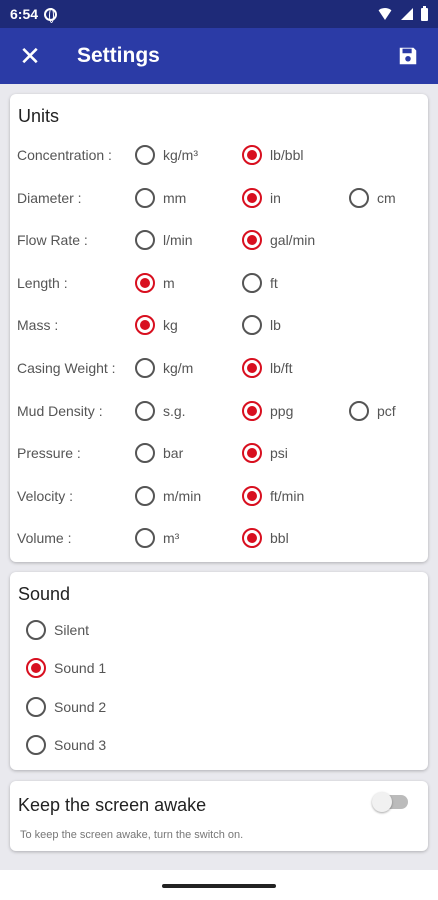  What do you see at coordinates (180, 155) in the screenshot?
I see `unit-option-label: kg/m³` at bounding box center [180, 155].